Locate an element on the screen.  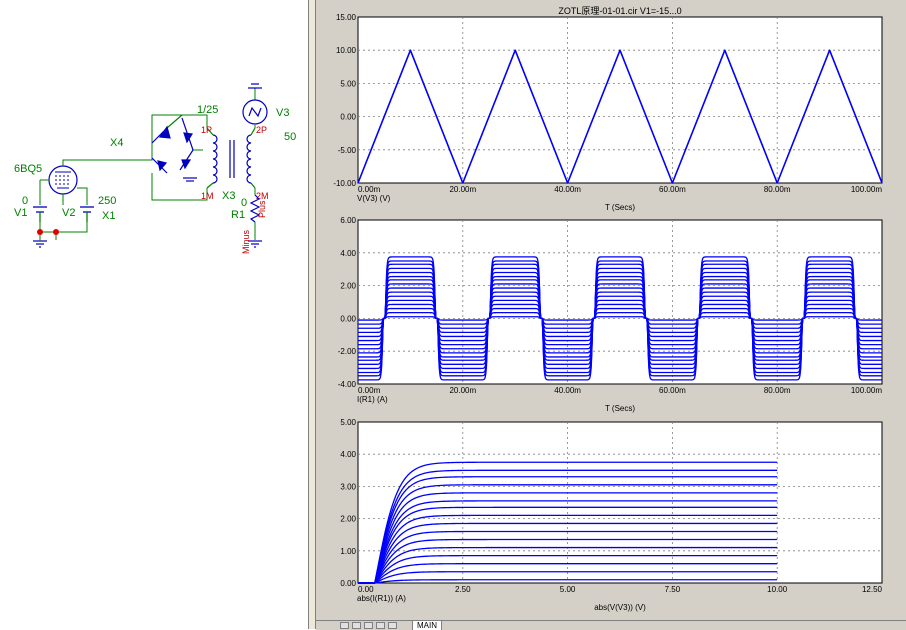
pin-plus-label: Plus is located at coordinates (262, 209).